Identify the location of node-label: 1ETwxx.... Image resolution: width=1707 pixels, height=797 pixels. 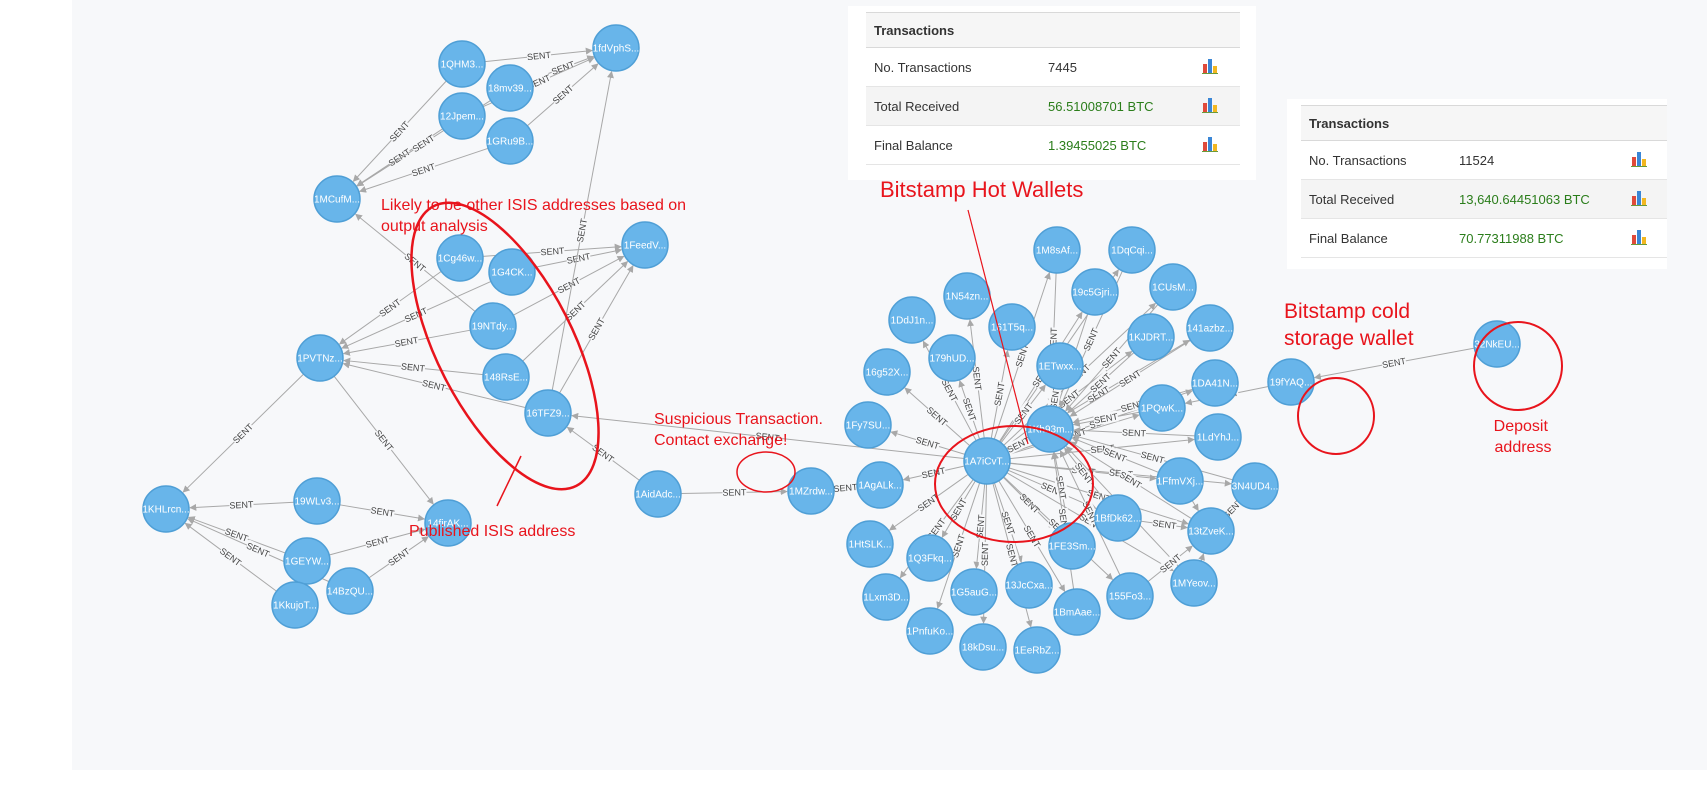
(1059, 367).